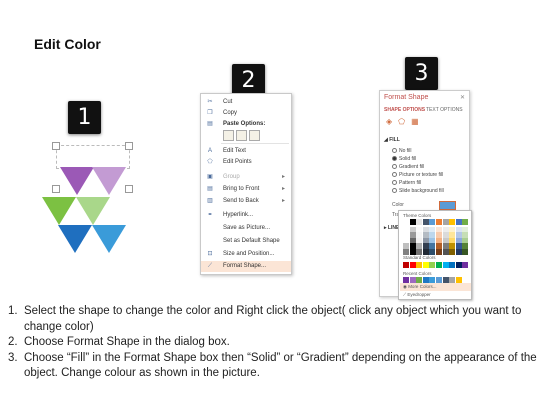 This screenshot has height=420, width=560. Describe the element at coordinates (398, 205) in the screenshot. I see `color-label: Color` at that location.